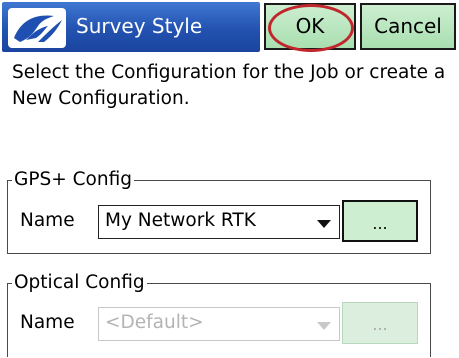 The height and width of the screenshot is (358, 459). Describe the element at coordinates (37, 28) in the screenshot. I see `logo-icon` at that location.